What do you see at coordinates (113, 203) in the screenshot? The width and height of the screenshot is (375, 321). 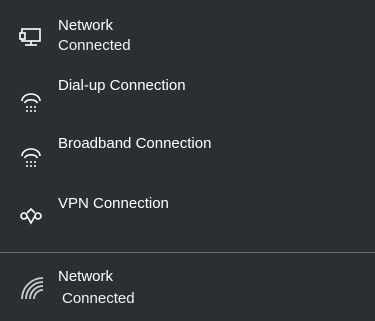 I see `connection-title: VPN Connection` at bounding box center [113, 203].